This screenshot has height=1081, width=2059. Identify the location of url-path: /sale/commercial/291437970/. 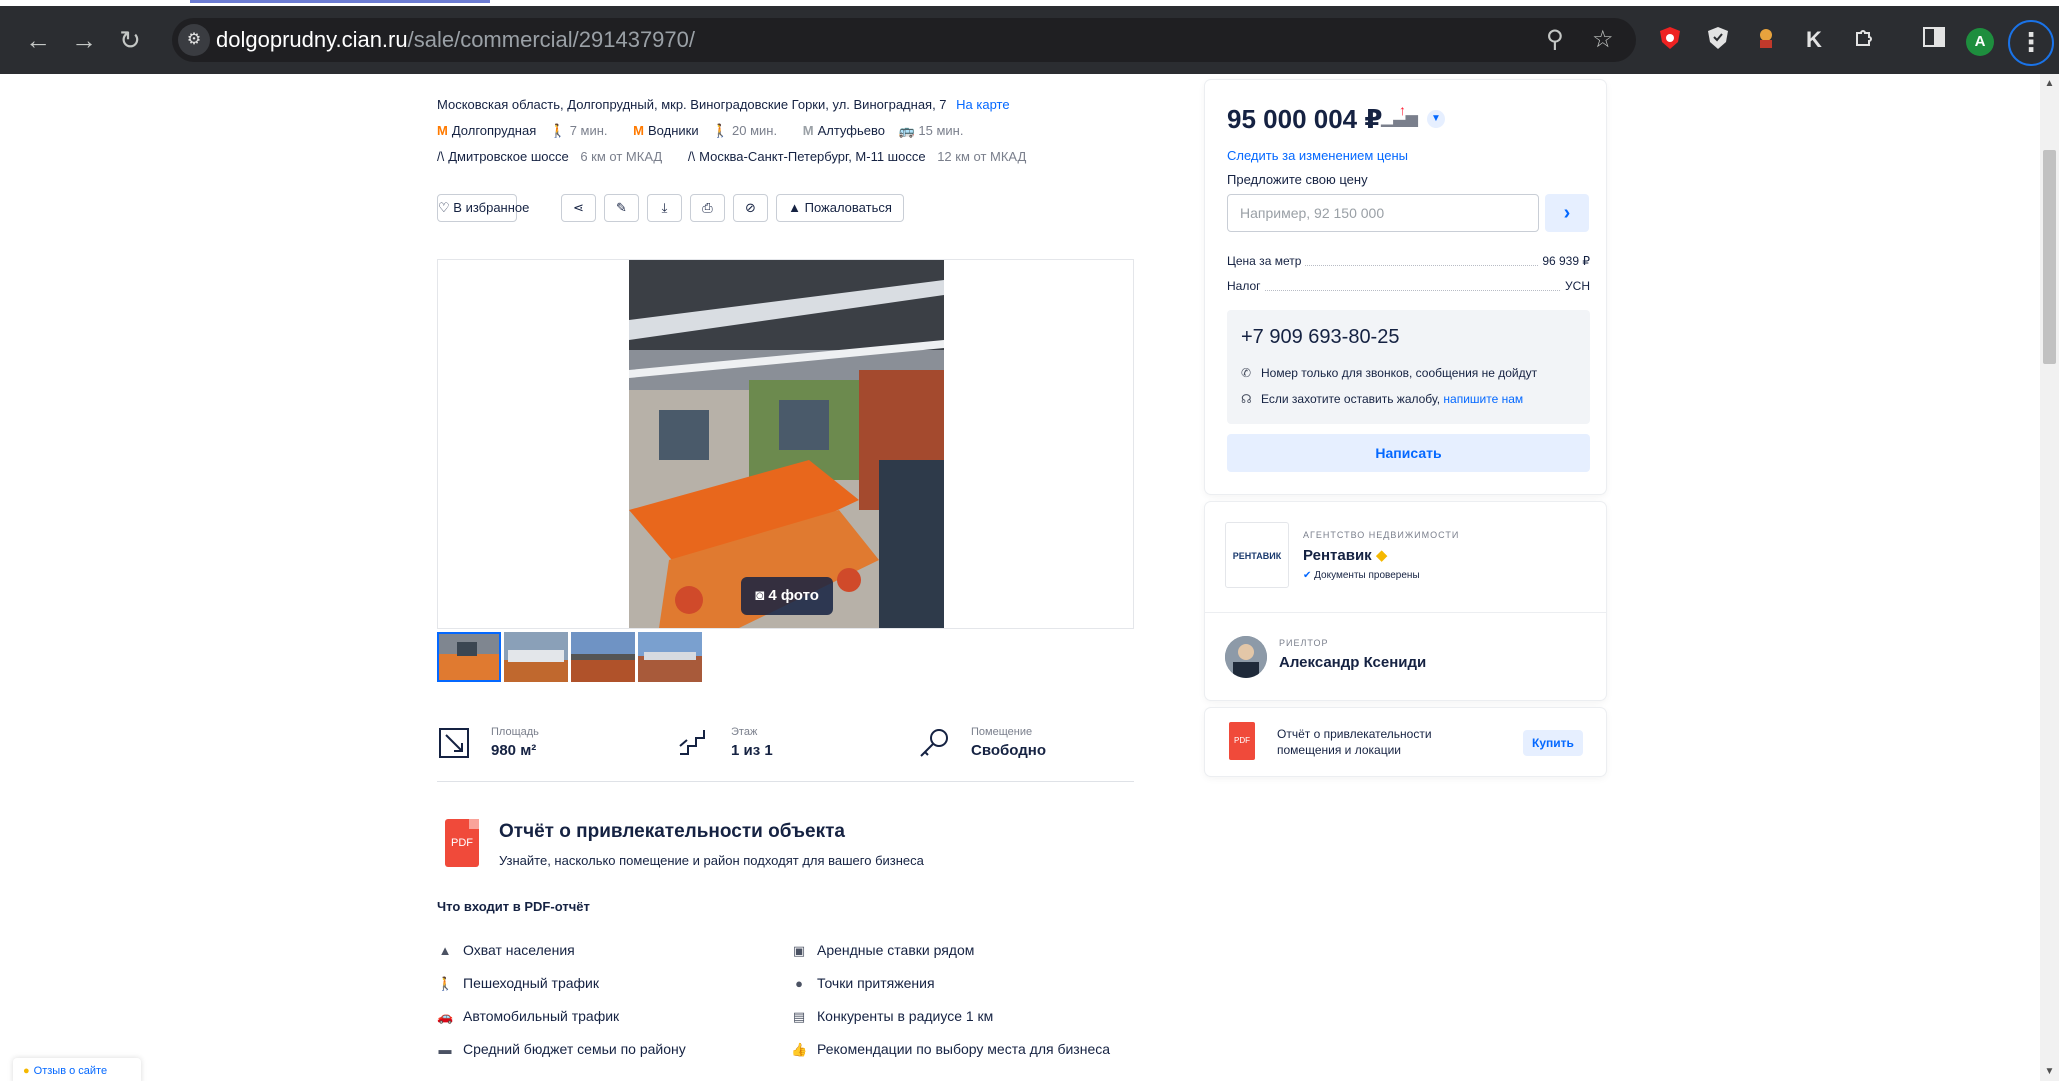
(551, 39).